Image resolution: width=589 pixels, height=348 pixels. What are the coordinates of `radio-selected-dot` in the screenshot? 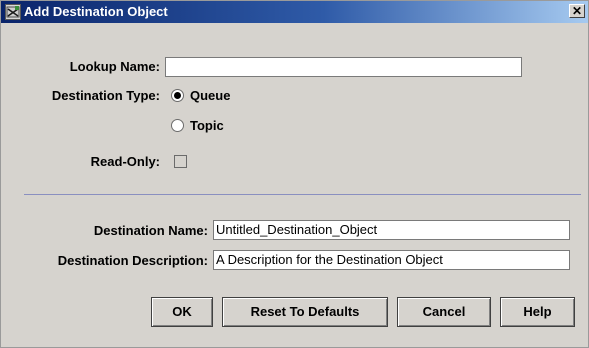 It's located at (177, 95).